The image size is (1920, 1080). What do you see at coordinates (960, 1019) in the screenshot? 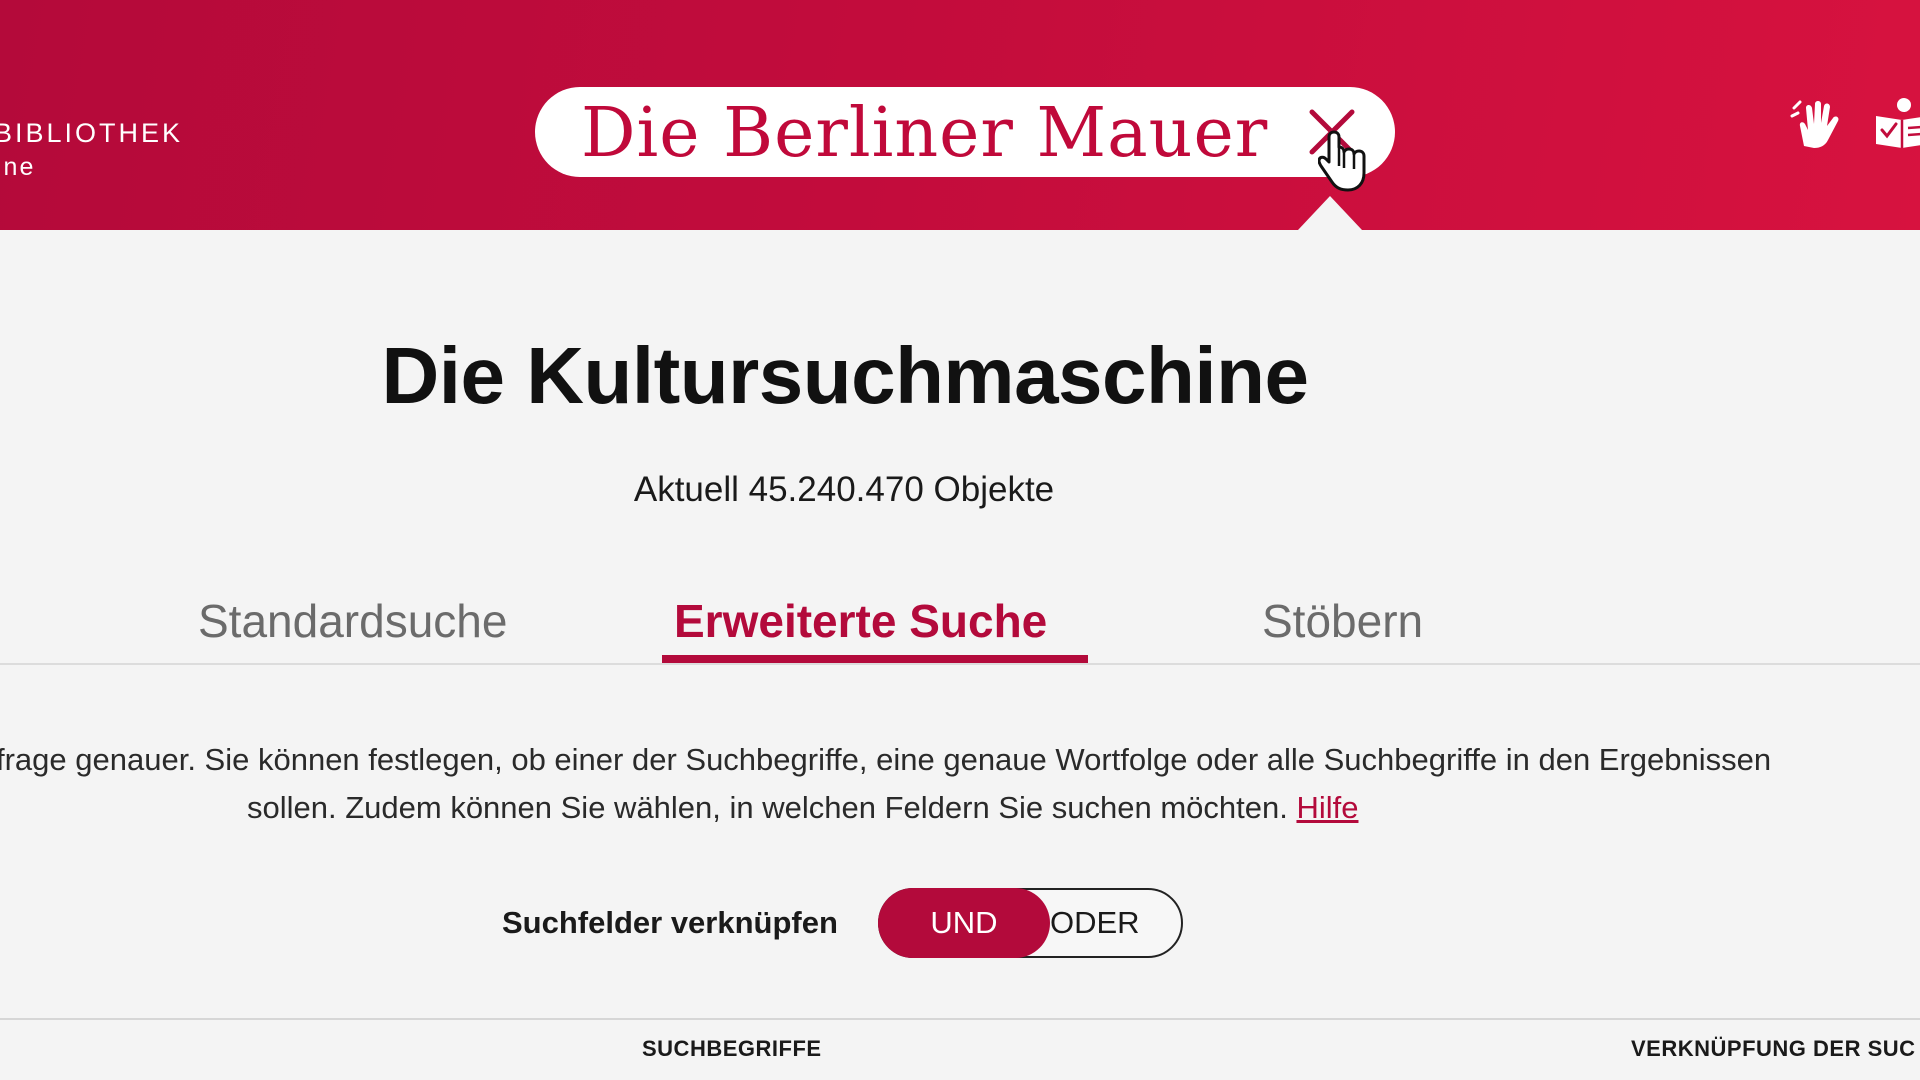
I see `table-divider` at bounding box center [960, 1019].